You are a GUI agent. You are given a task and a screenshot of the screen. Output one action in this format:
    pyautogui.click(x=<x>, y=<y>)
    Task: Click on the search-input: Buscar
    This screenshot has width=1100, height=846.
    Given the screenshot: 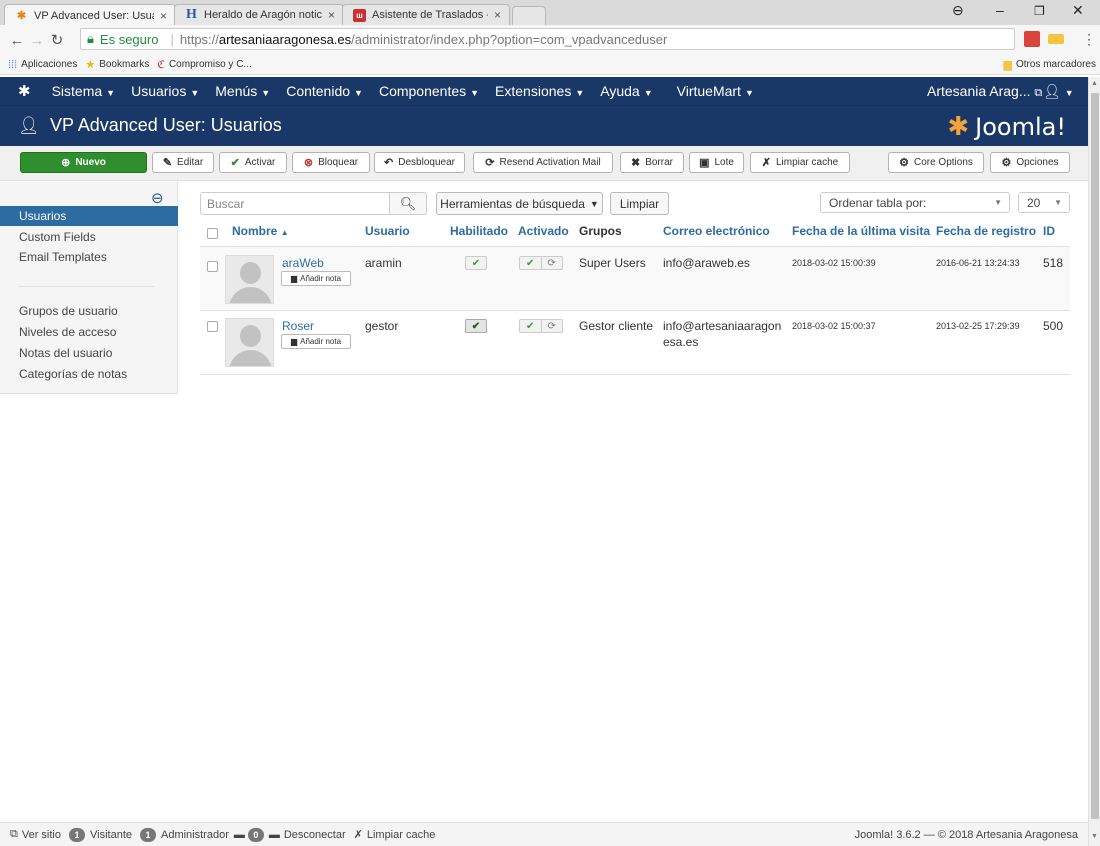 What is the action you would take?
    pyautogui.click(x=295, y=203)
    